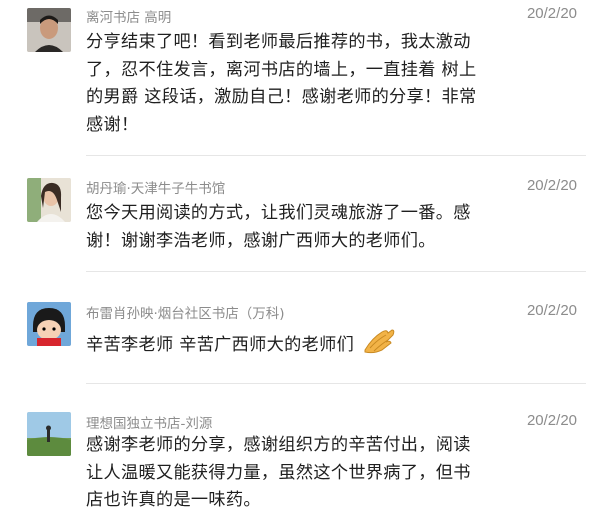  Describe the element at coordinates (49, 30) in the screenshot. I see `man-portrait-avatar` at that location.